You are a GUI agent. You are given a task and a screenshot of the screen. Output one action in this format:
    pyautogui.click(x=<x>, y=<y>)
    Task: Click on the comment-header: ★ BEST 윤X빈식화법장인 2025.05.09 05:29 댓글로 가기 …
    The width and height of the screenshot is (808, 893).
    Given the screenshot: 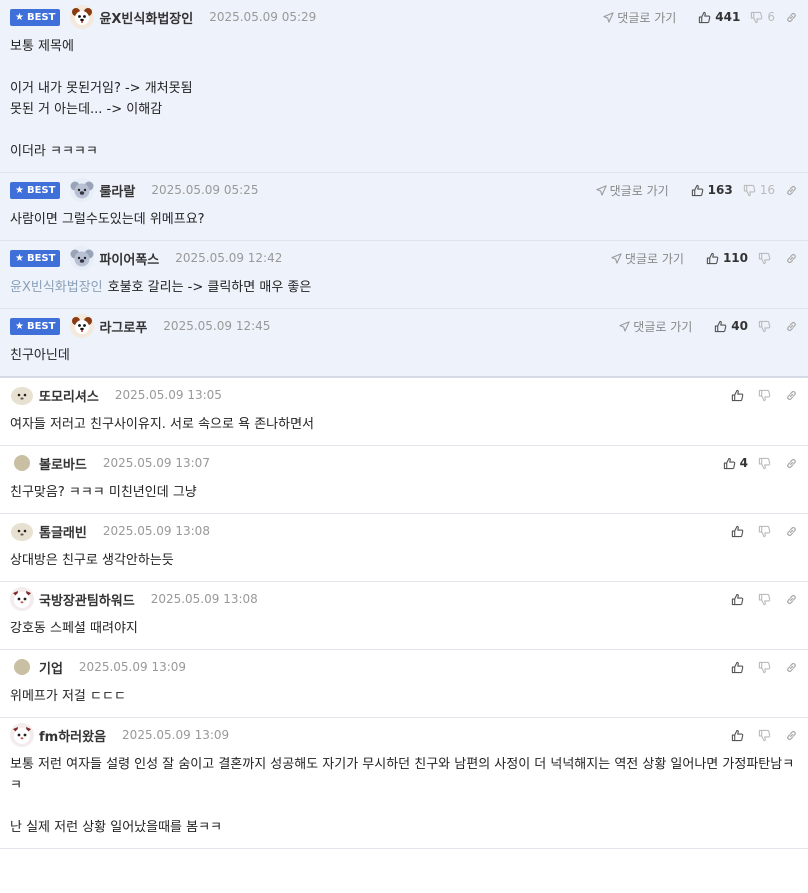 What is the action you would take?
    pyautogui.click(x=404, y=17)
    